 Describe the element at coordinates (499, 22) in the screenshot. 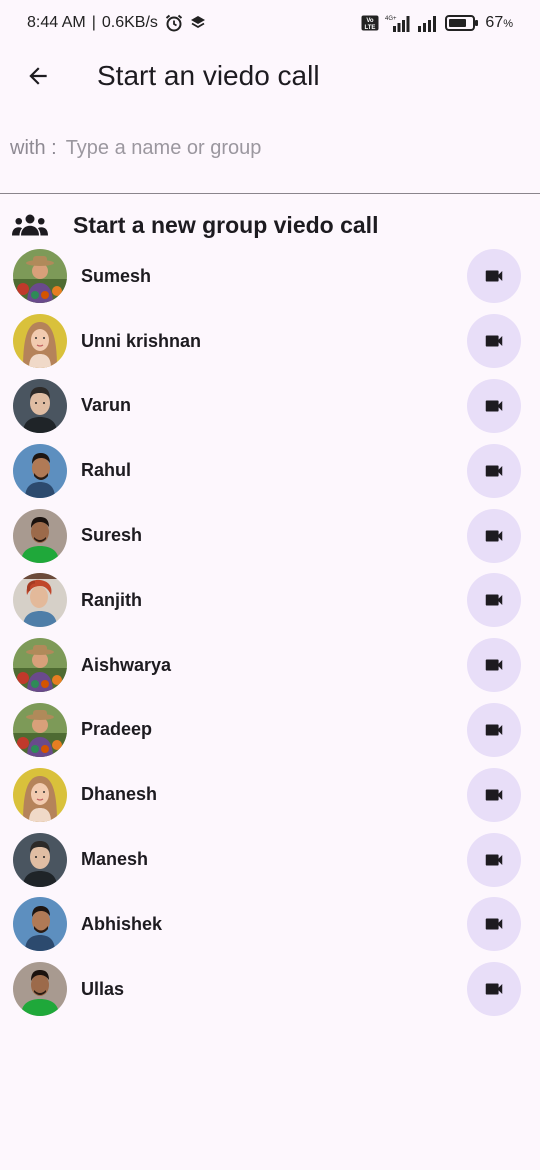

I see `battery-percent: 67%` at that location.